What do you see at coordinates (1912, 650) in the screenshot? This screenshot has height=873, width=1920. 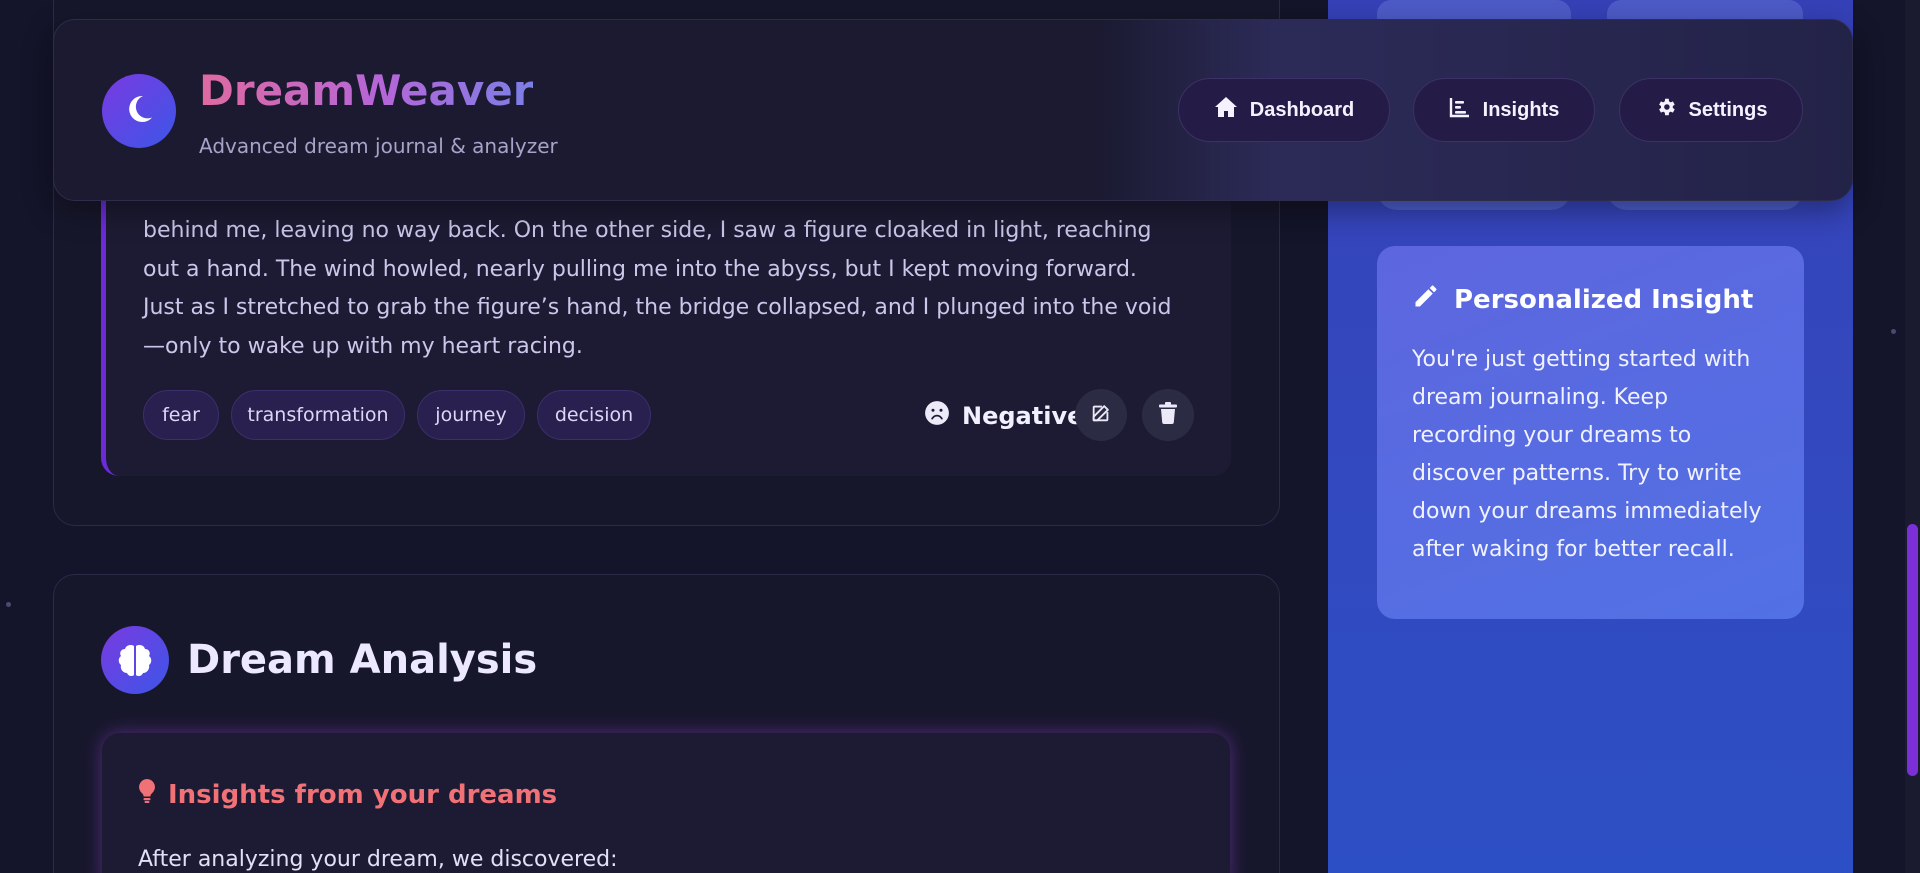 I see `scrollbar-thumb` at bounding box center [1912, 650].